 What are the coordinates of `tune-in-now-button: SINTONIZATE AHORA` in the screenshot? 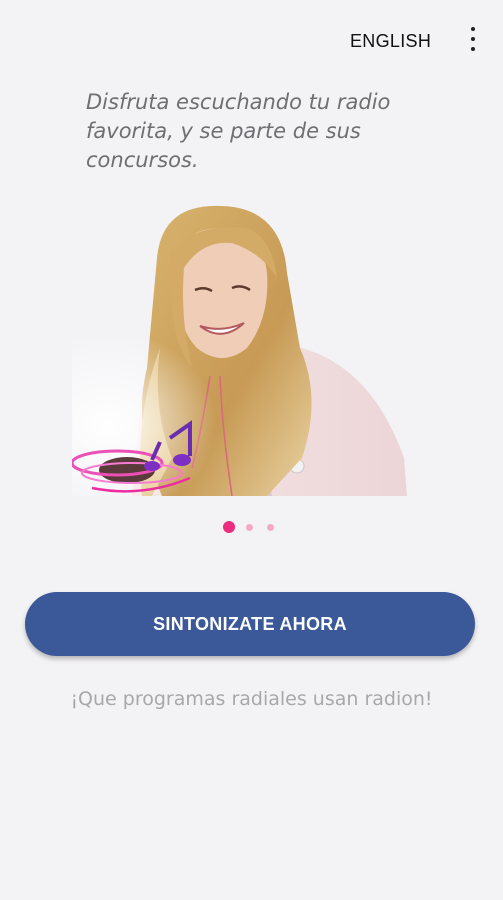 It's located at (250, 624).